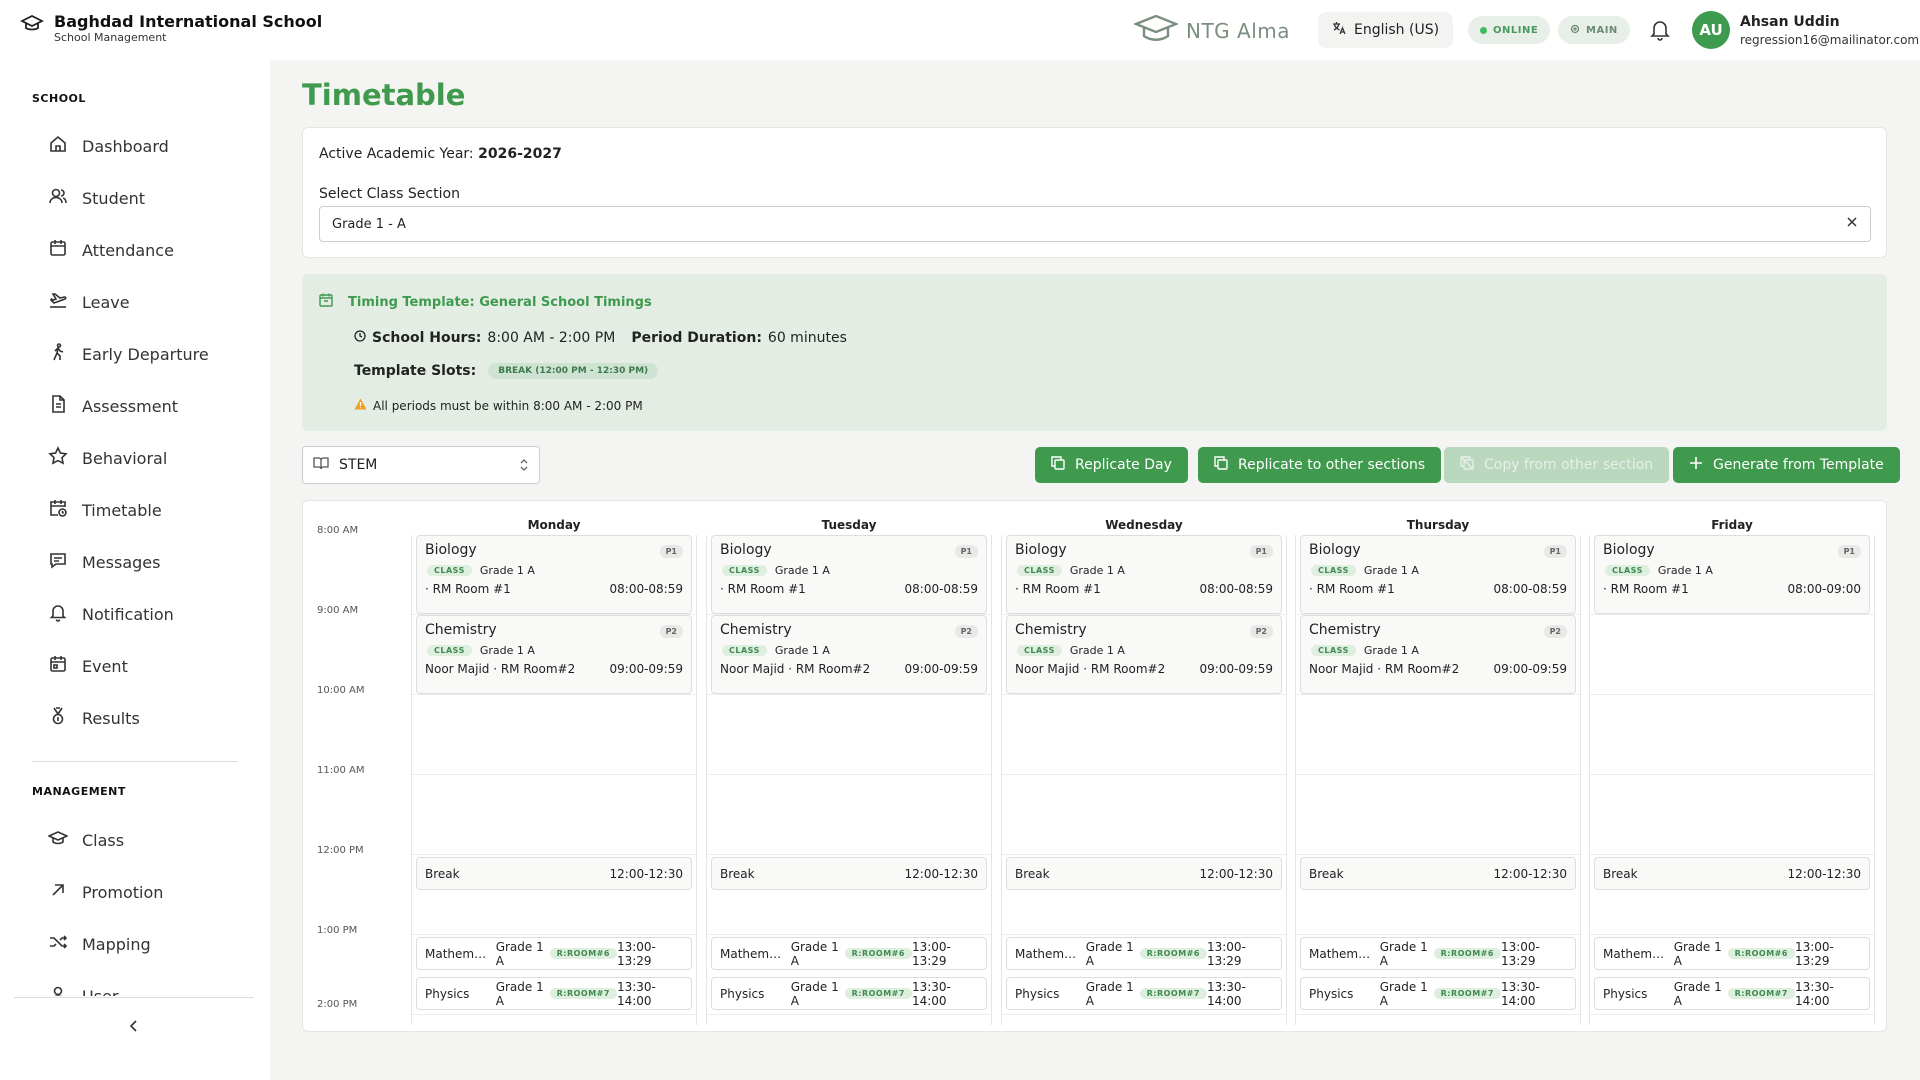  I want to click on sidebar-item-leave: Leave, so click(89, 302).